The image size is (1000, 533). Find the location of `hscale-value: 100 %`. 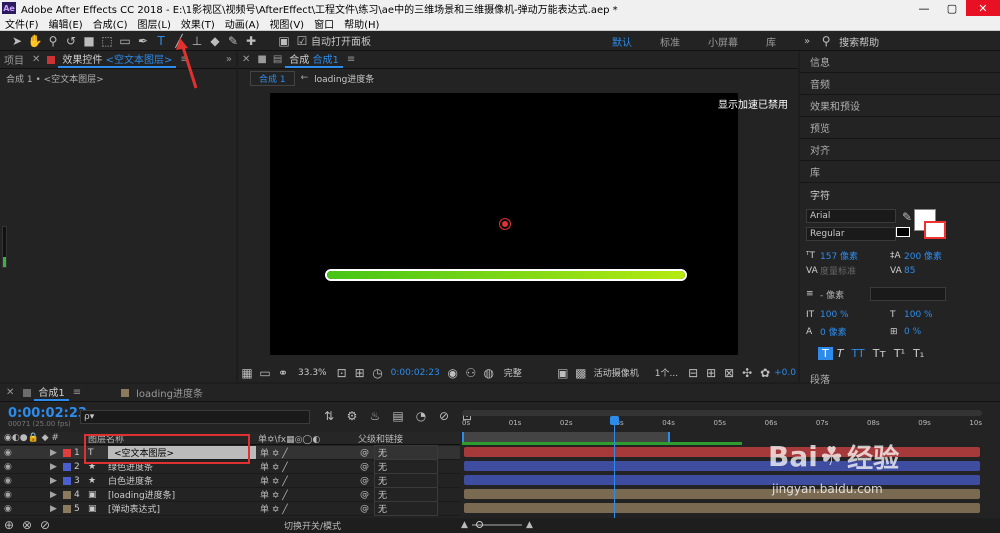

hscale-value: 100 % is located at coordinates (918, 315).